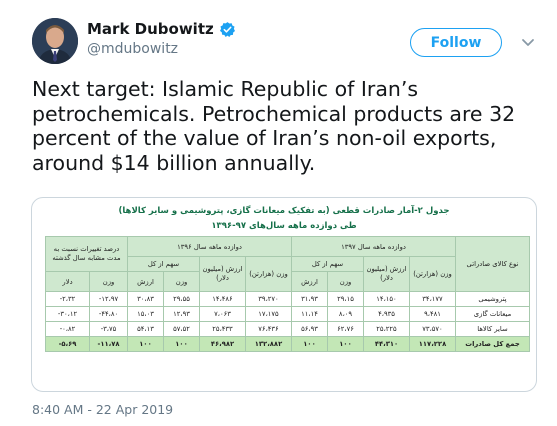  What do you see at coordinates (108, 299) in the screenshot?
I see `cell: -۱۲،۹۷` at bounding box center [108, 299].